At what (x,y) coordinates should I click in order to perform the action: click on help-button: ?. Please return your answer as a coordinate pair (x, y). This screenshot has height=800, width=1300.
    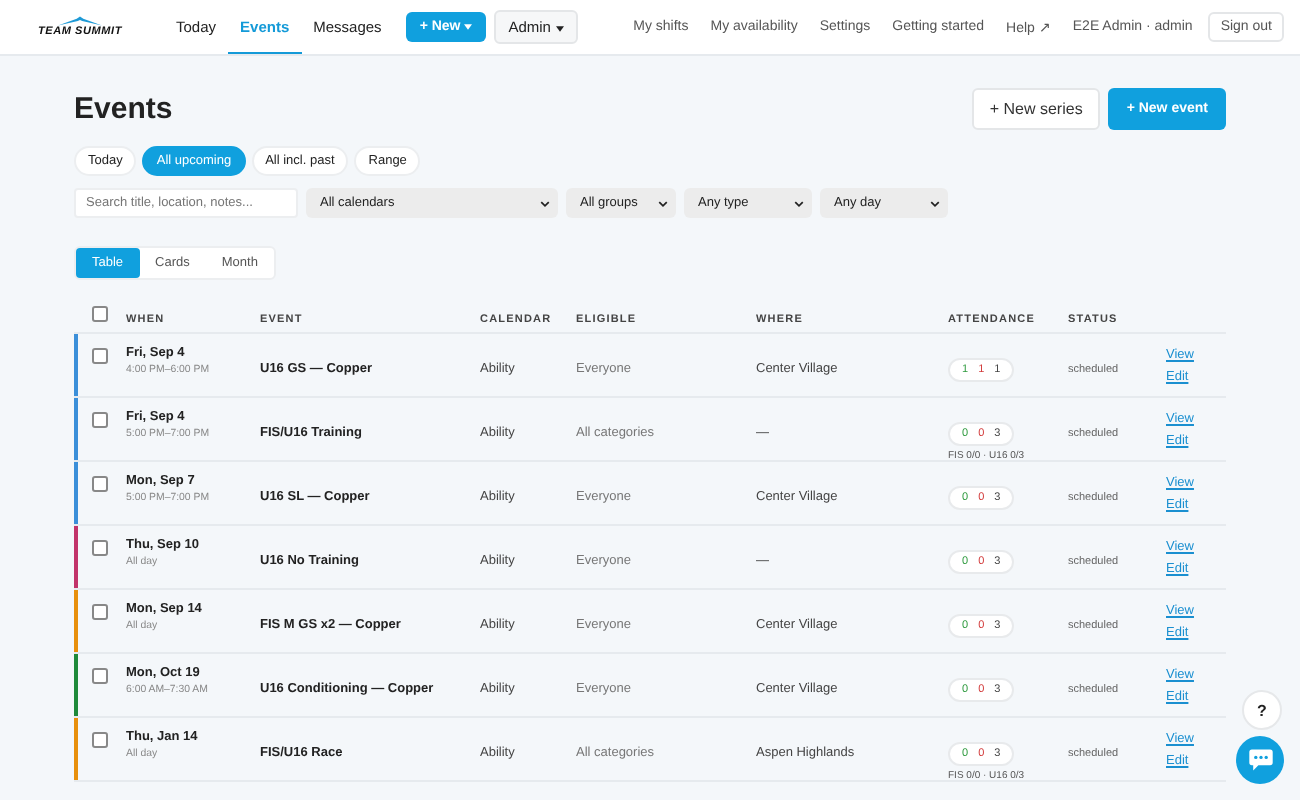
    Looking at the image, I should click on (1262, 710).